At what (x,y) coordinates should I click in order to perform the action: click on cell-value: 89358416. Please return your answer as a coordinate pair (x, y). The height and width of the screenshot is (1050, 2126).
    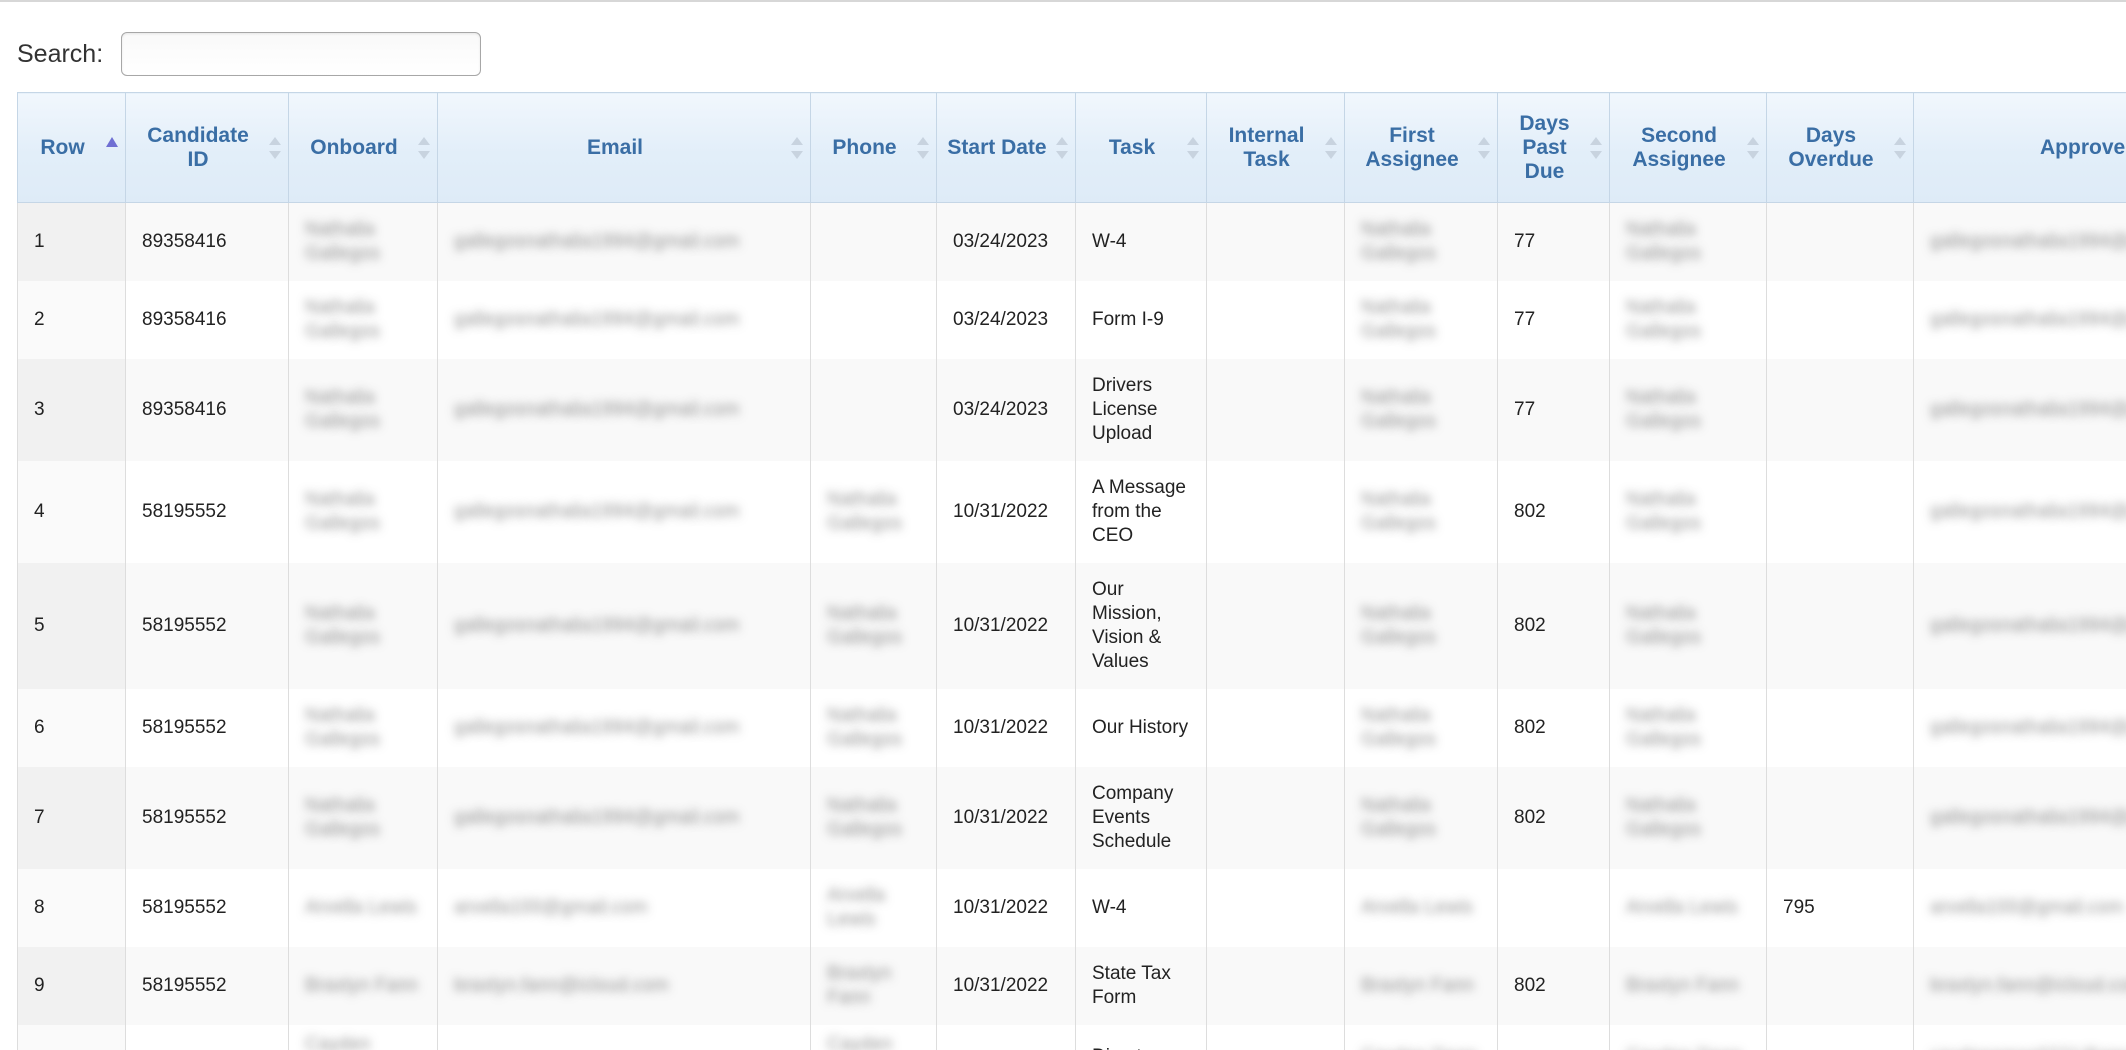
    Looking at the image, I should click on (184, 241).